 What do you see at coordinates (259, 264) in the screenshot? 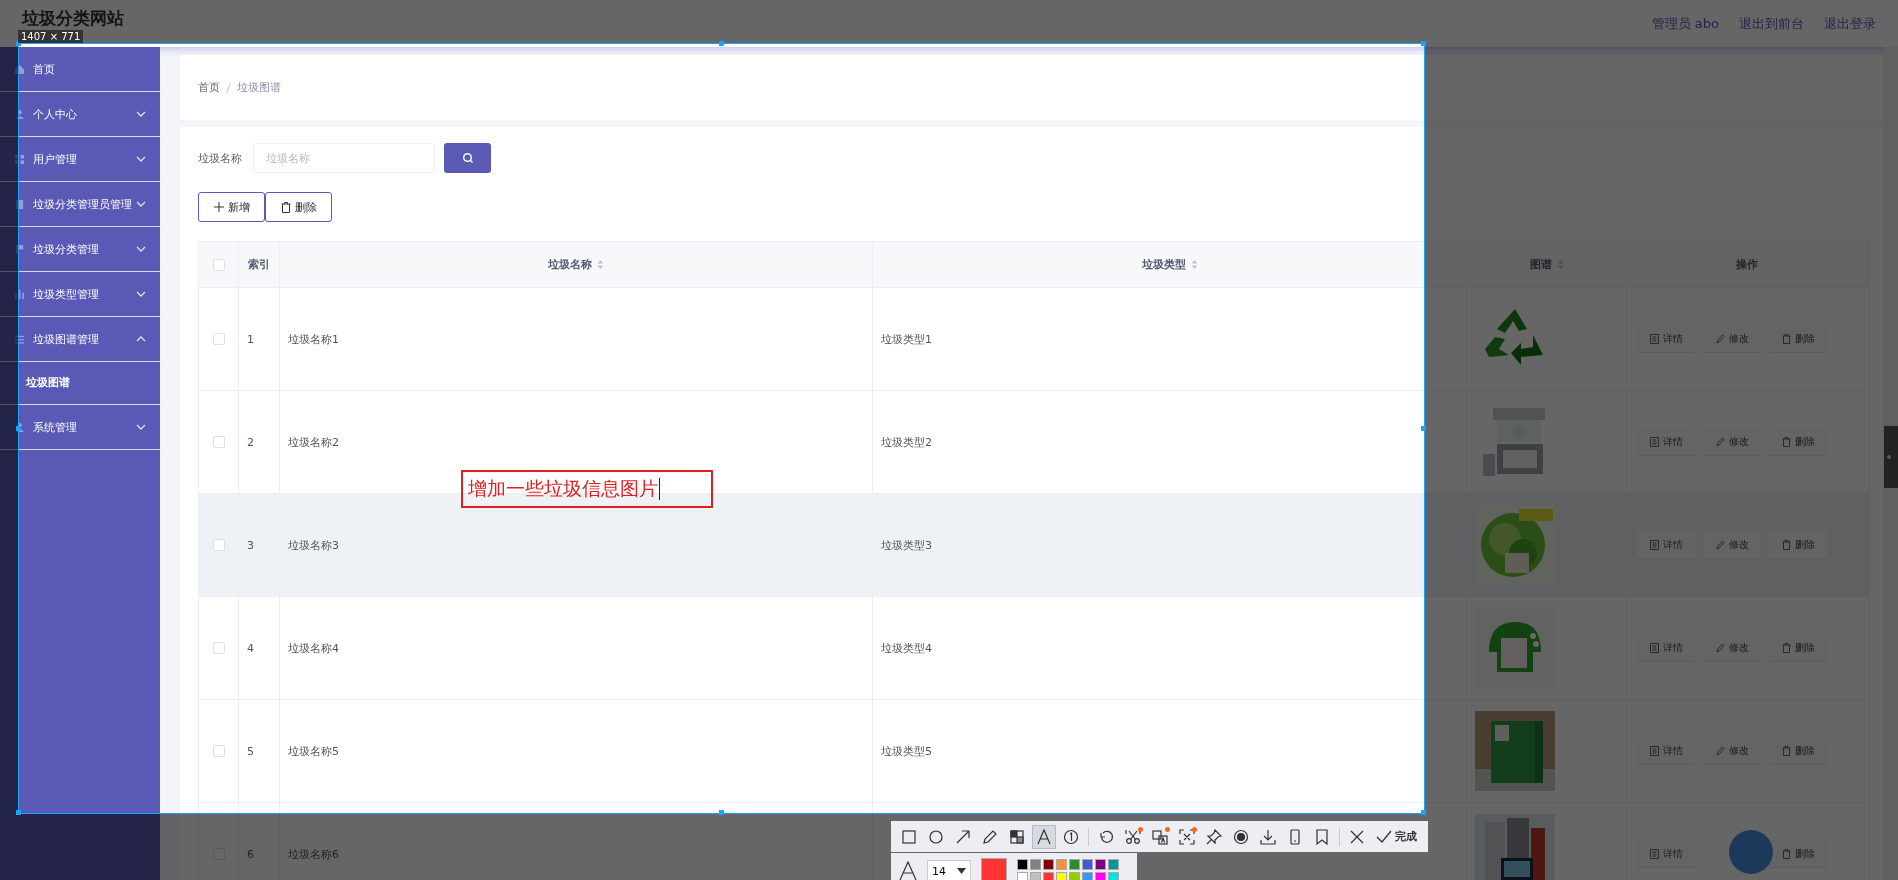
I see `column-header: 索引` at bounding box center [259, 264].